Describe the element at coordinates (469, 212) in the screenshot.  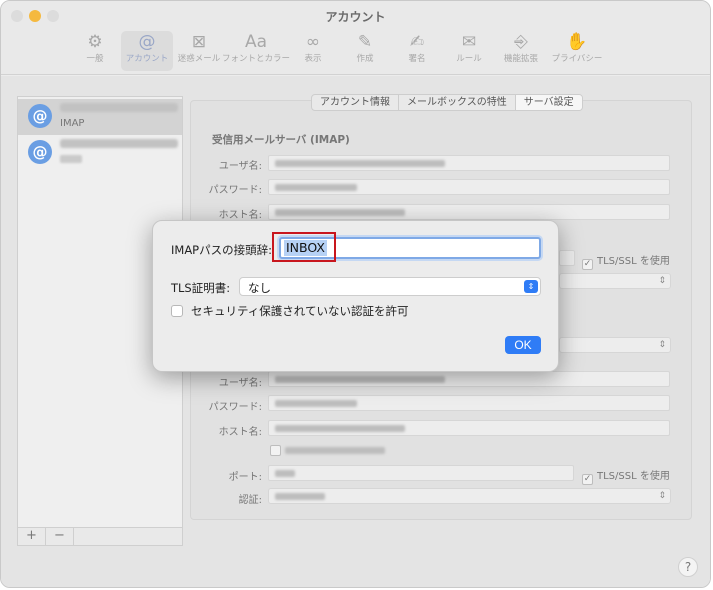
I see `incoming-host-field` at that location.